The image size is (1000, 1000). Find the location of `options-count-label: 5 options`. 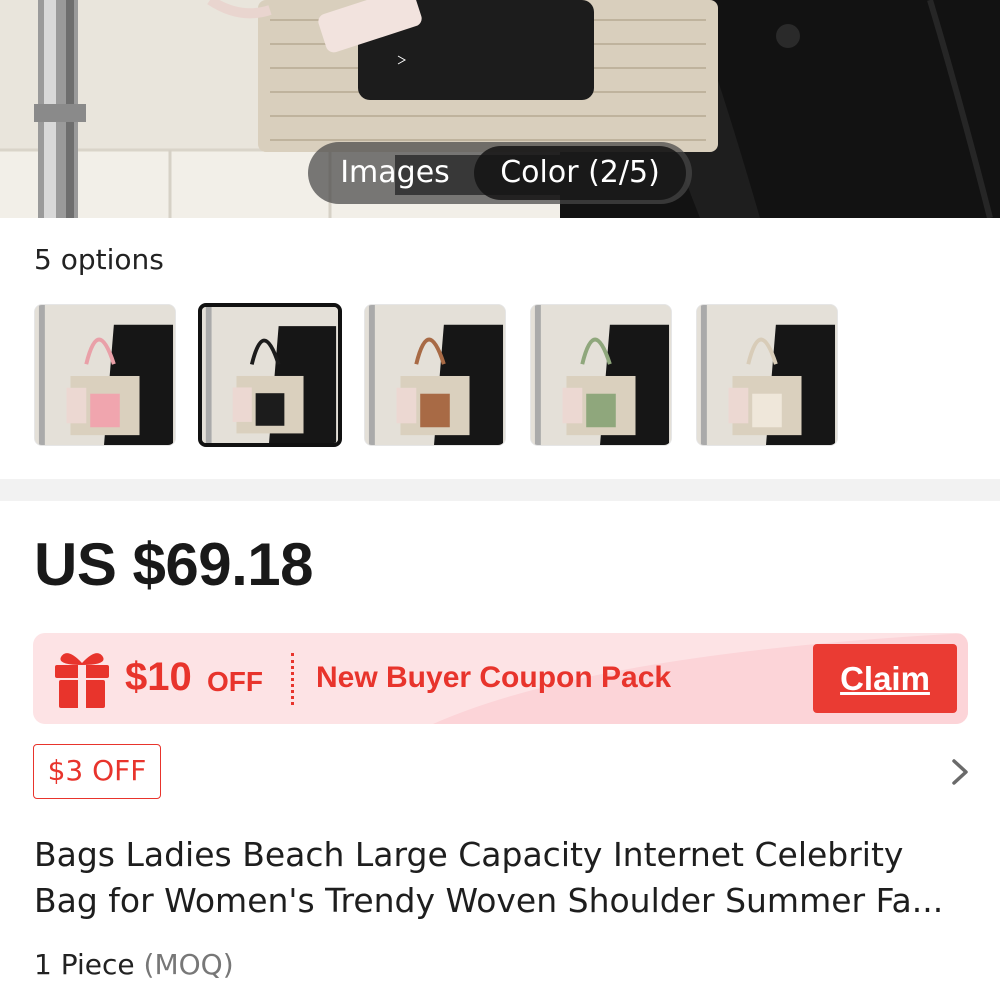

options-count-label: 5 options is located at coordinates (99, 259).